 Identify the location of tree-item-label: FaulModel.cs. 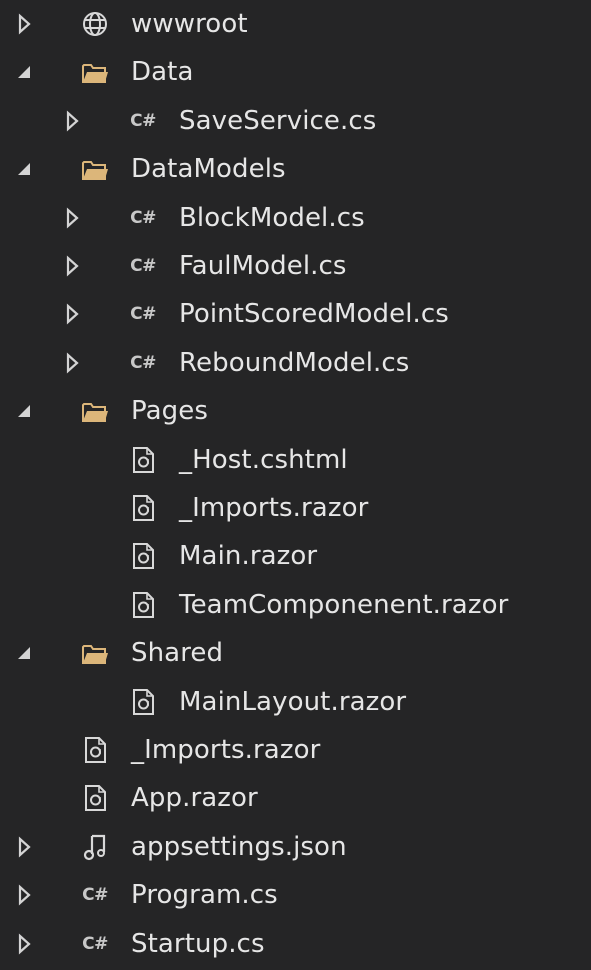
(263, 266).